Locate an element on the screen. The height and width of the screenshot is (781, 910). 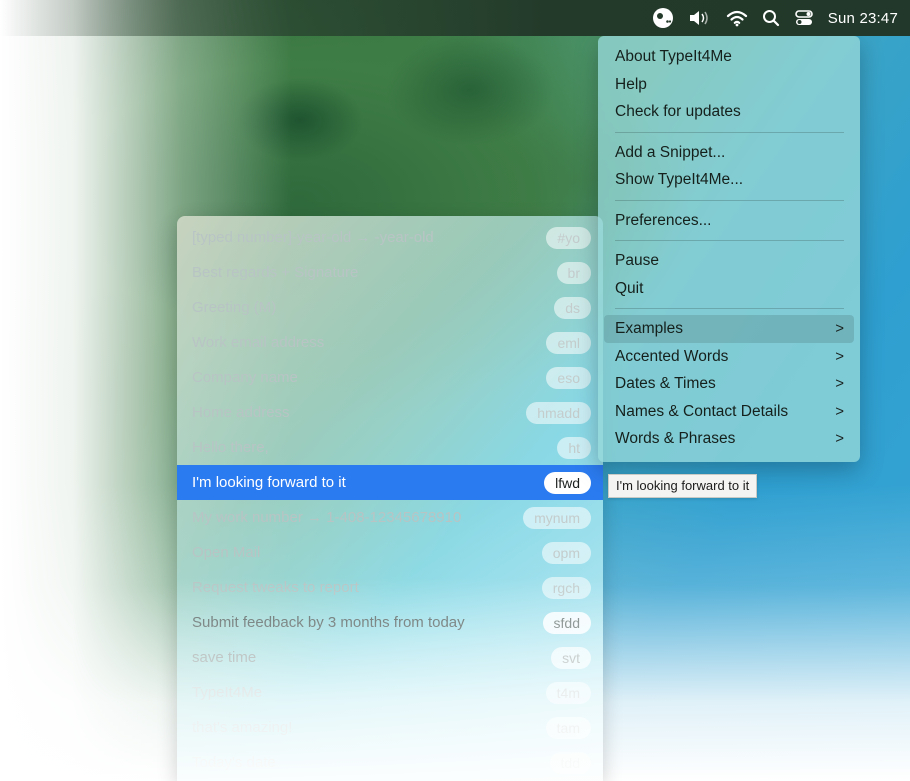
menu-item-words-phrases: Words & Phrases > is located at coordinates (729, 439).